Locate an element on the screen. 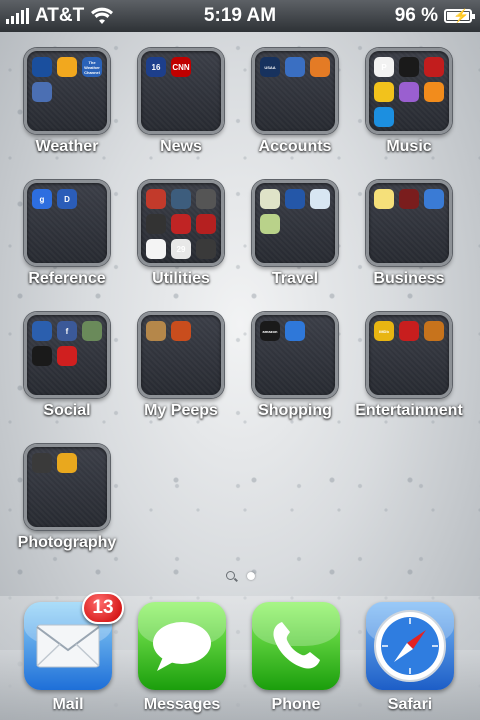 This screenshot has height=720, width=480. folder-travel: Travel is located at coordinates (295, 240).